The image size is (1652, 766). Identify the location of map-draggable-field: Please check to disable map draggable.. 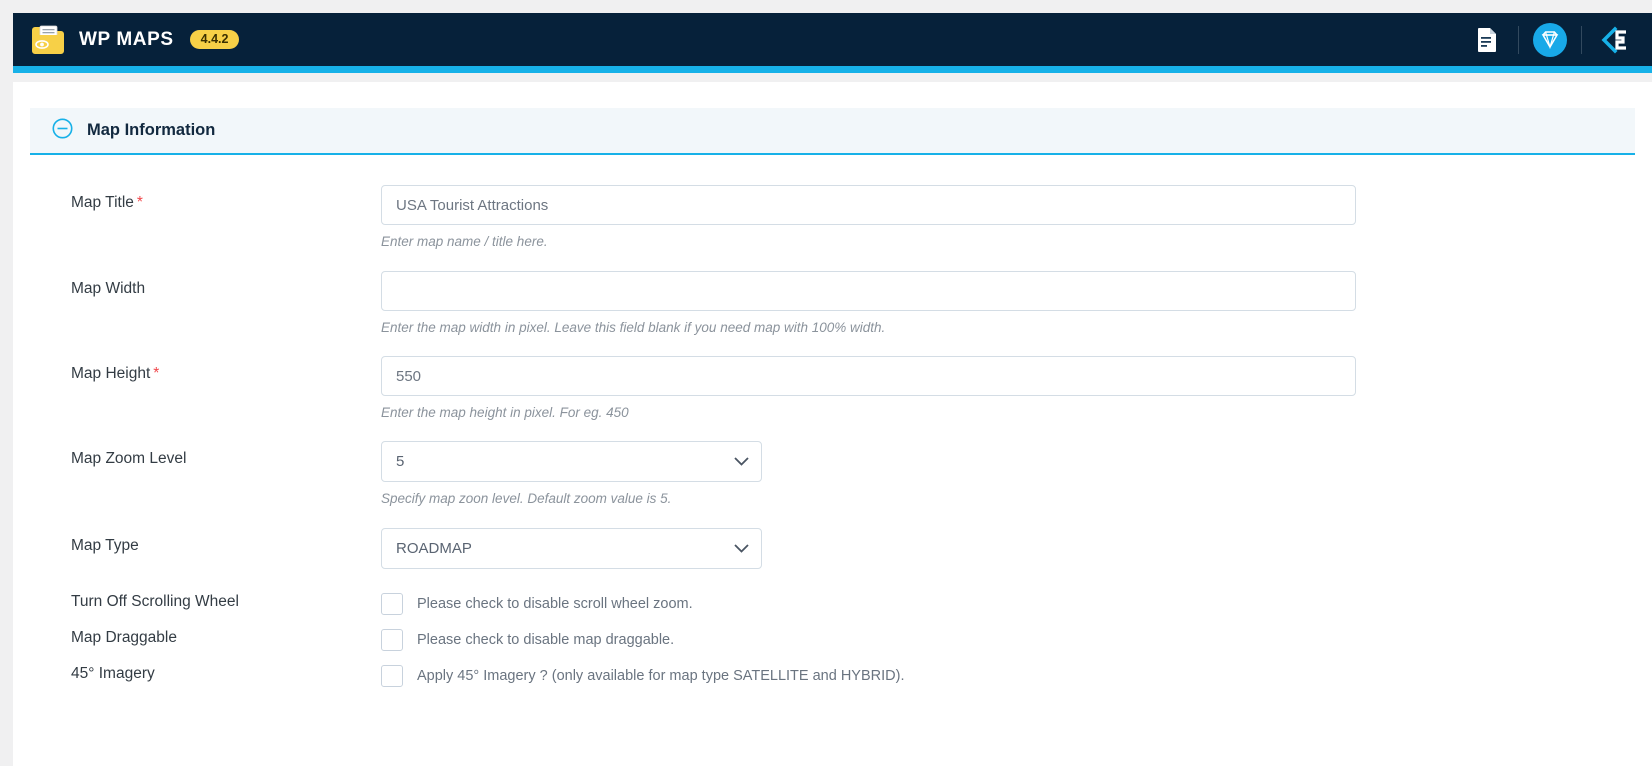
(1016, 640).